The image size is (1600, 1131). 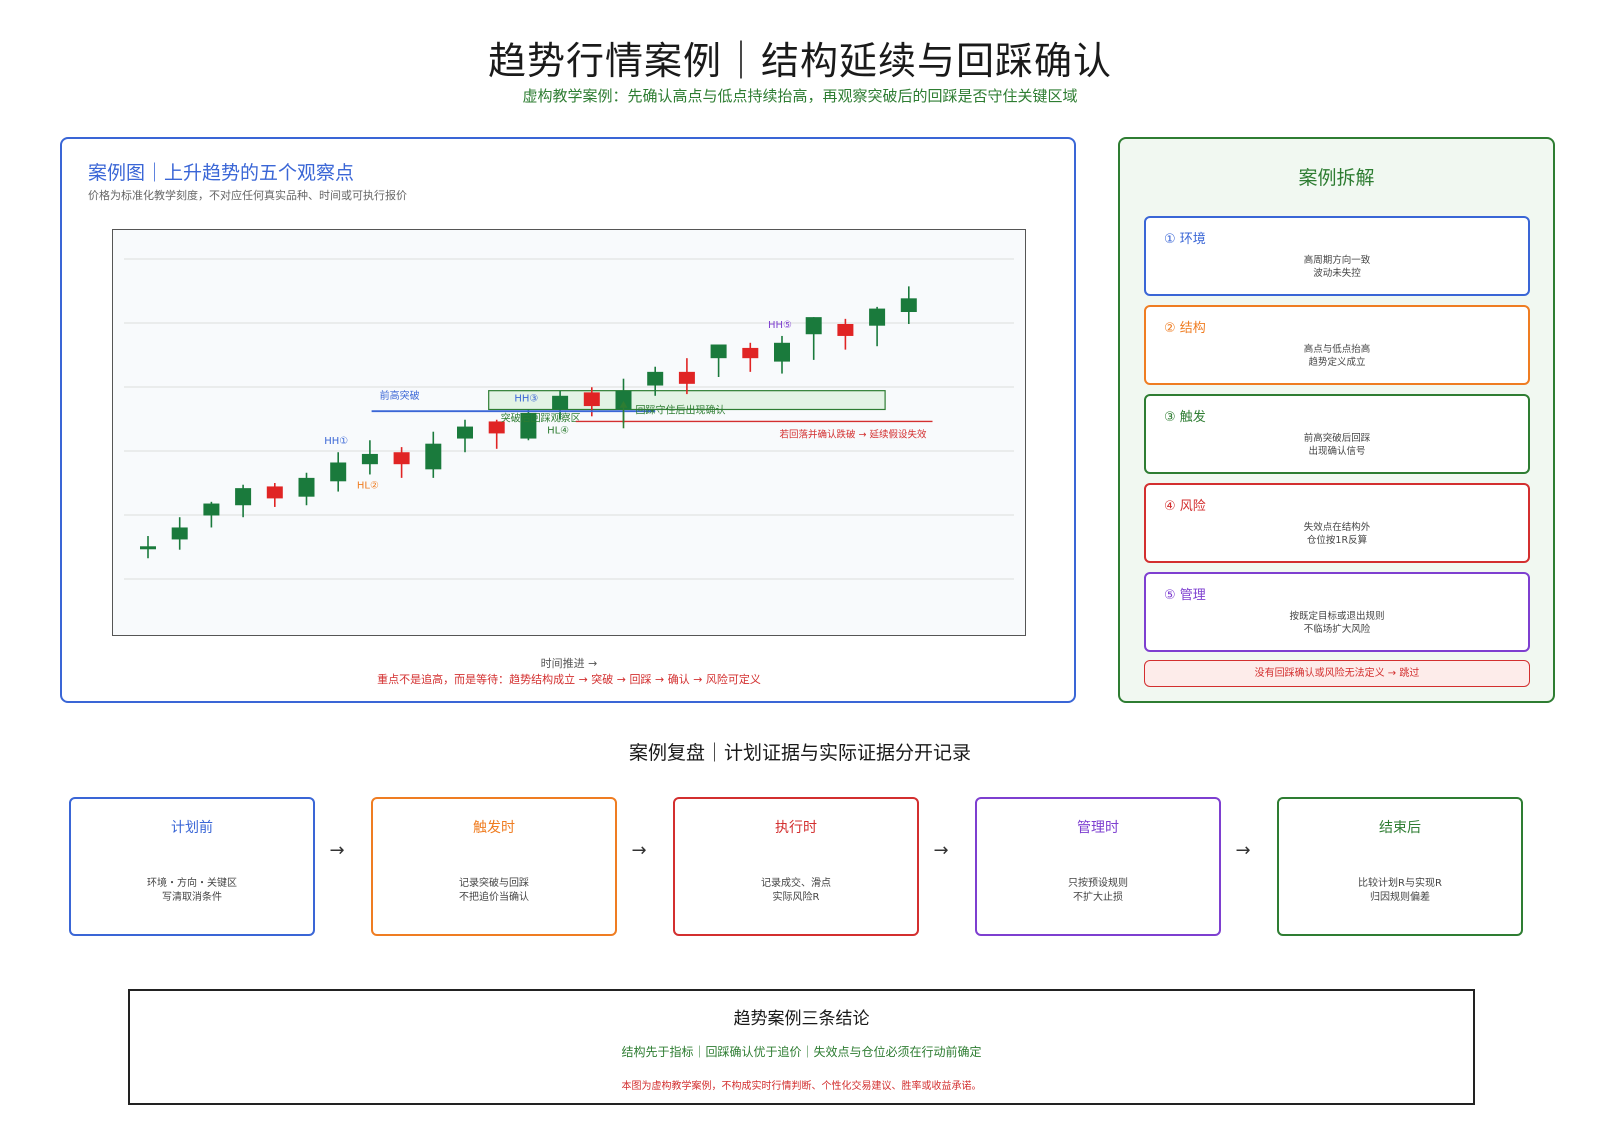 What do you see at coordinates (569, 663) in the screenshot?
I see `x-axis-label: 时间推进 →` at bounding box center [569, 663].